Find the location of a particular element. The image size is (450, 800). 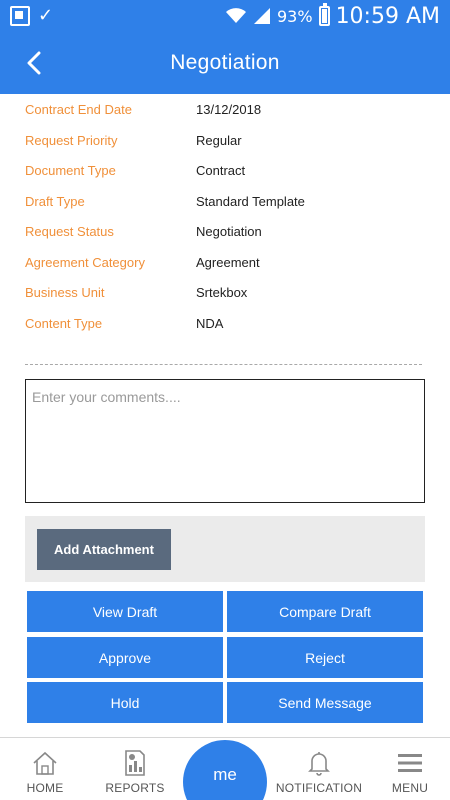

detail-row-draft-type: Draft Type Standard Template is located at coordinates (225, 201).